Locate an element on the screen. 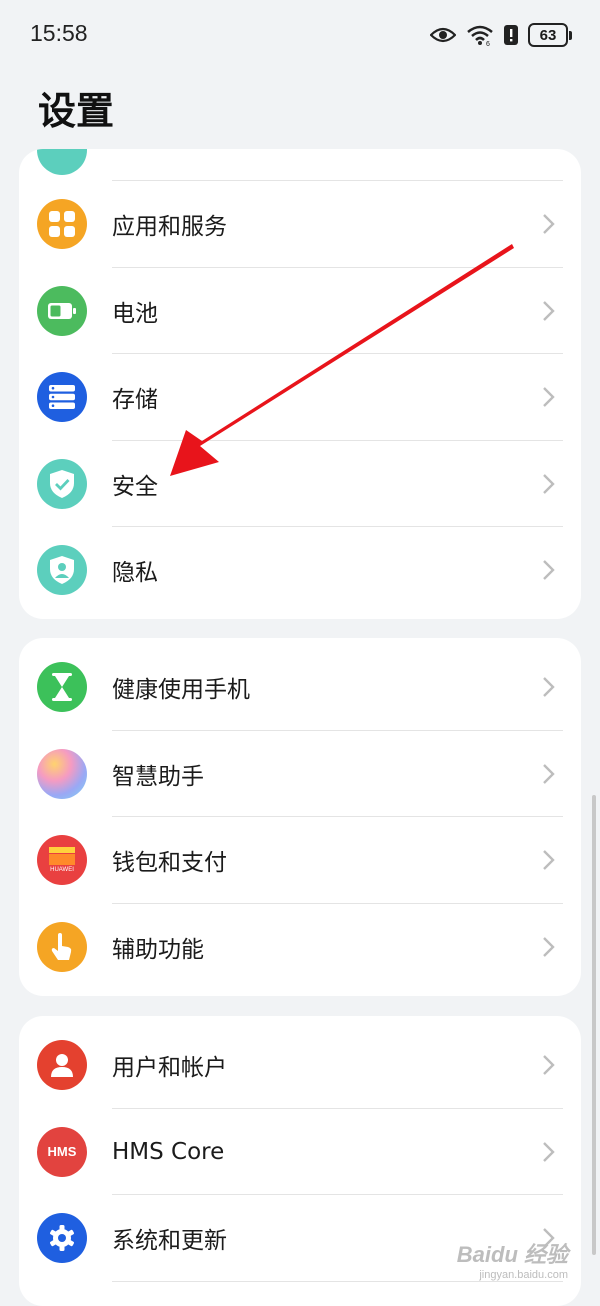  wallet-icon: HUAWEI is located at coordinates (62, 860).